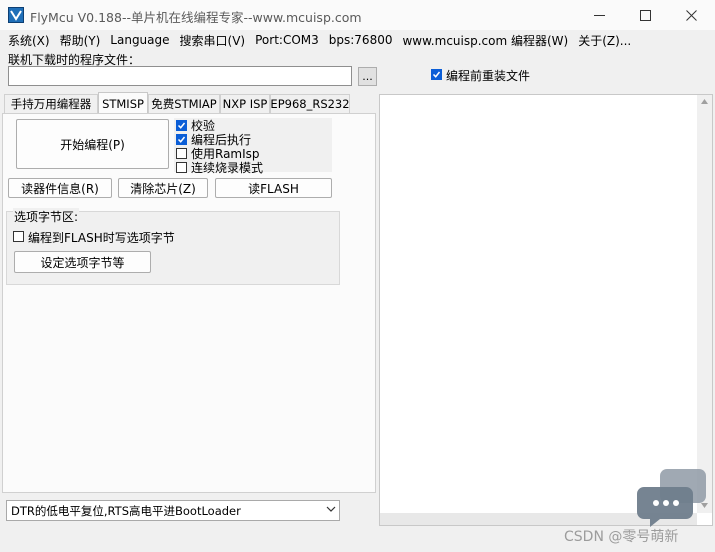 This screenshot has width=715, height=552. I want to click on reload-file-label: 编程前重装文件, so click(488, 76).